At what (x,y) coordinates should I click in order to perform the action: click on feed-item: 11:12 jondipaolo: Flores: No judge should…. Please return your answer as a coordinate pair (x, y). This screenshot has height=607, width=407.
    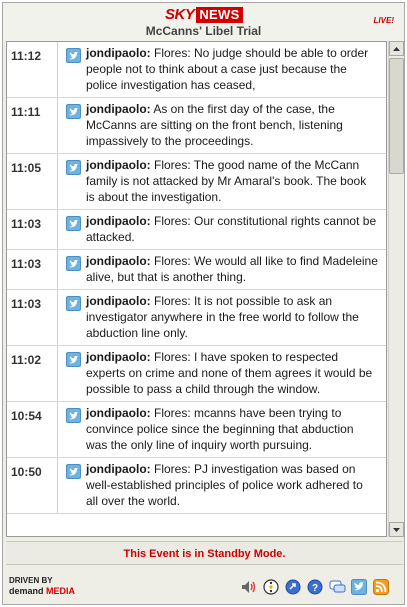
    Looking at the image, I should click on (196, 70).